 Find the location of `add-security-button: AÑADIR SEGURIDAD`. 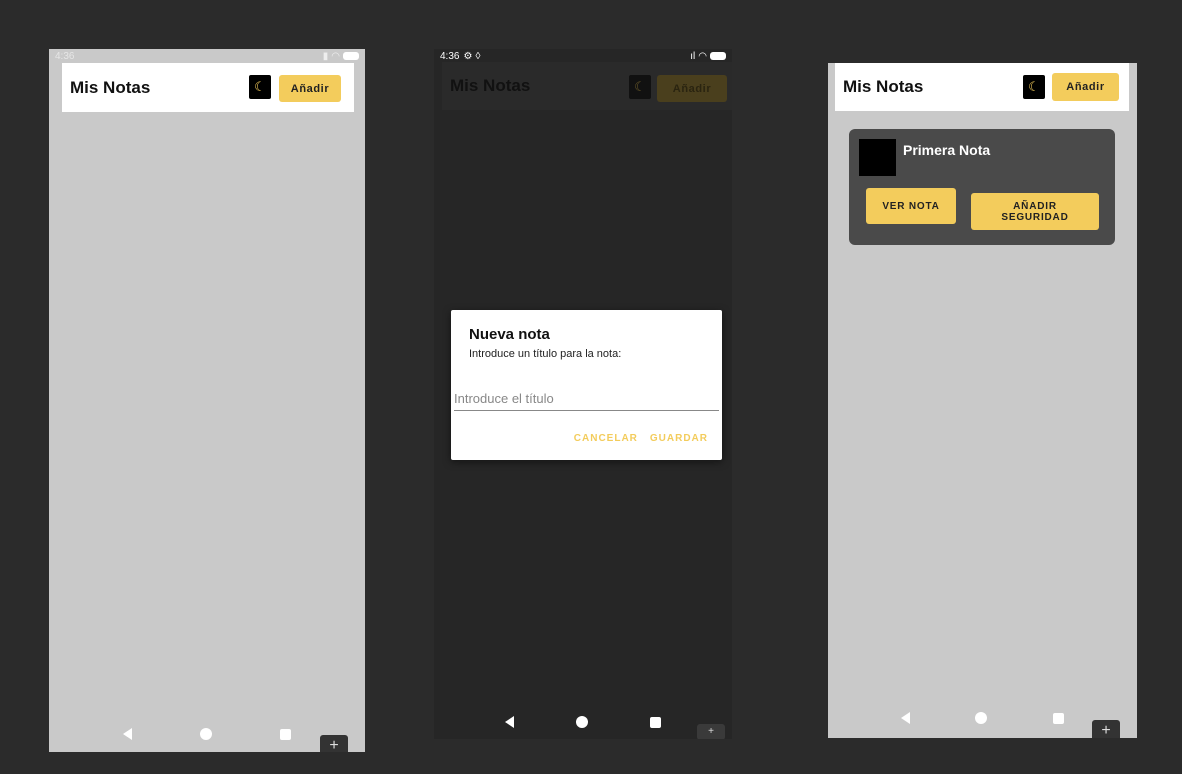

add-security-button: AÑADIR SEGURIDAD is located at coordinates (1035, 211).